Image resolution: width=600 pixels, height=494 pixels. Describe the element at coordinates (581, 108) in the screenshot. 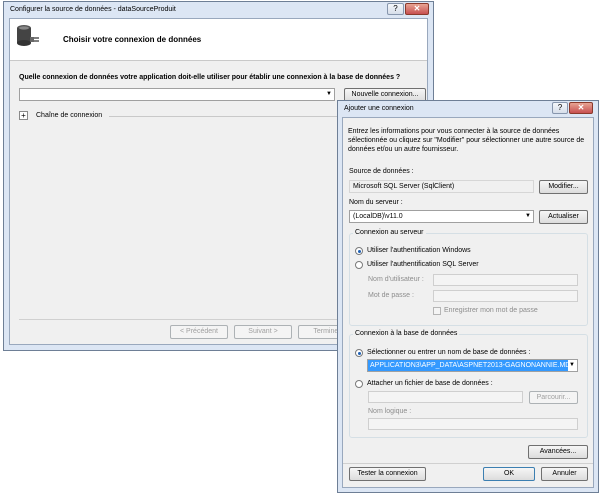

I see `dialog-close-button: ✕` at that location.